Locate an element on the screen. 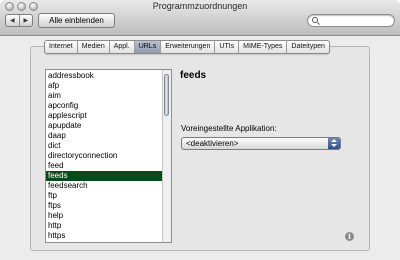  list-item: ftps is located at coordinates (104, 206).